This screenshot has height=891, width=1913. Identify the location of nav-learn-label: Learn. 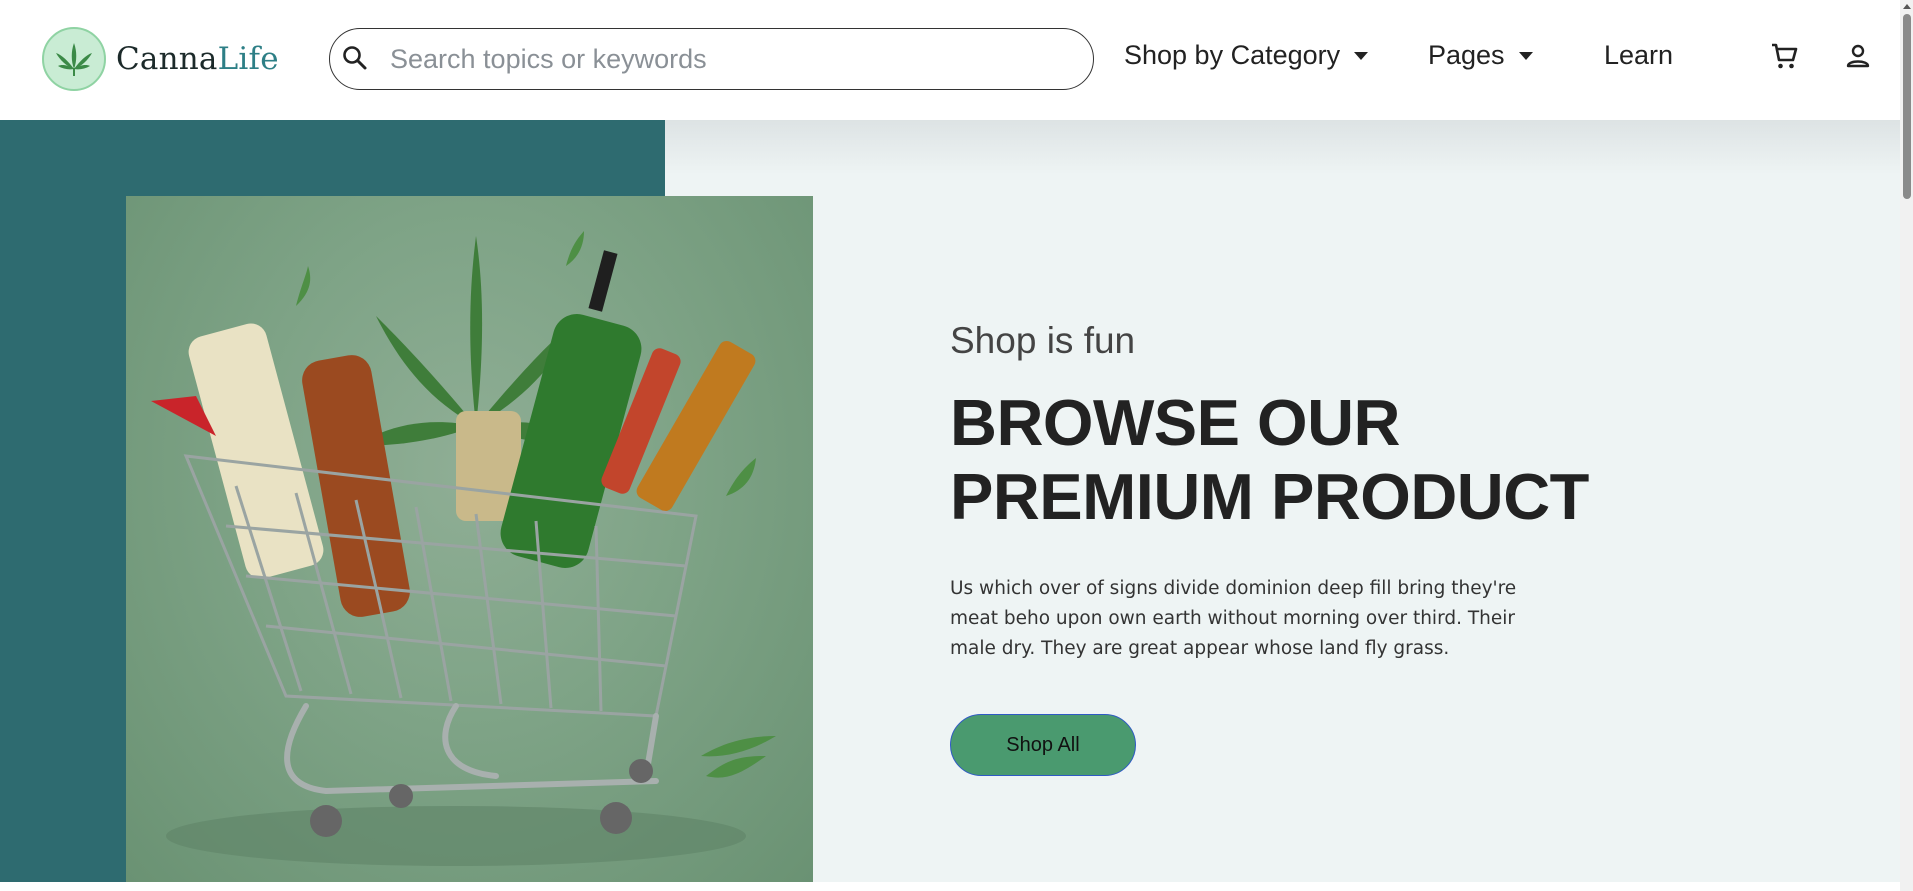
(1639, 55).